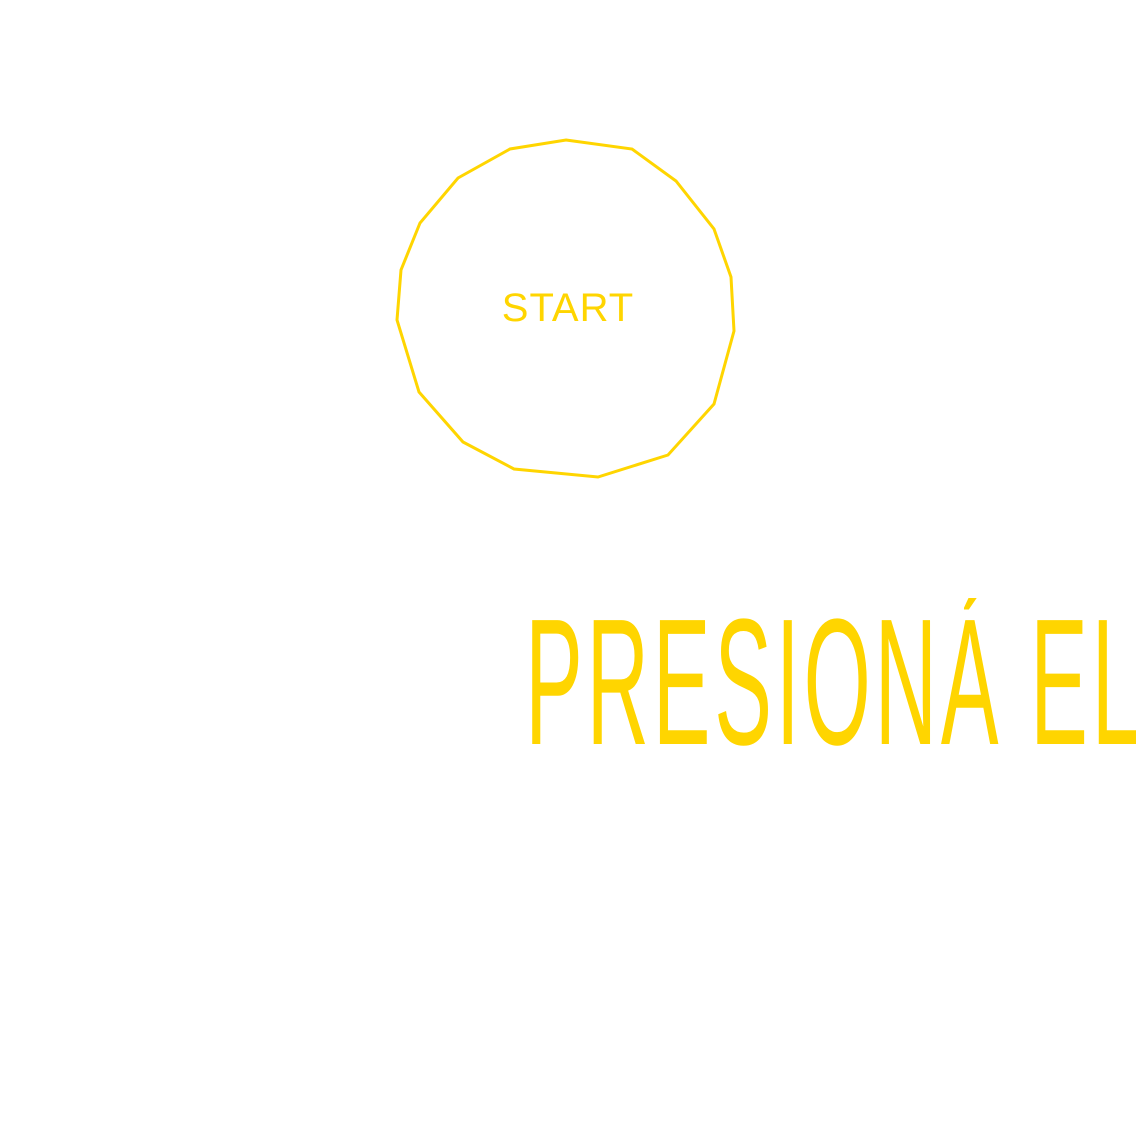  I want to click on start-button: START, so click(568, 310).